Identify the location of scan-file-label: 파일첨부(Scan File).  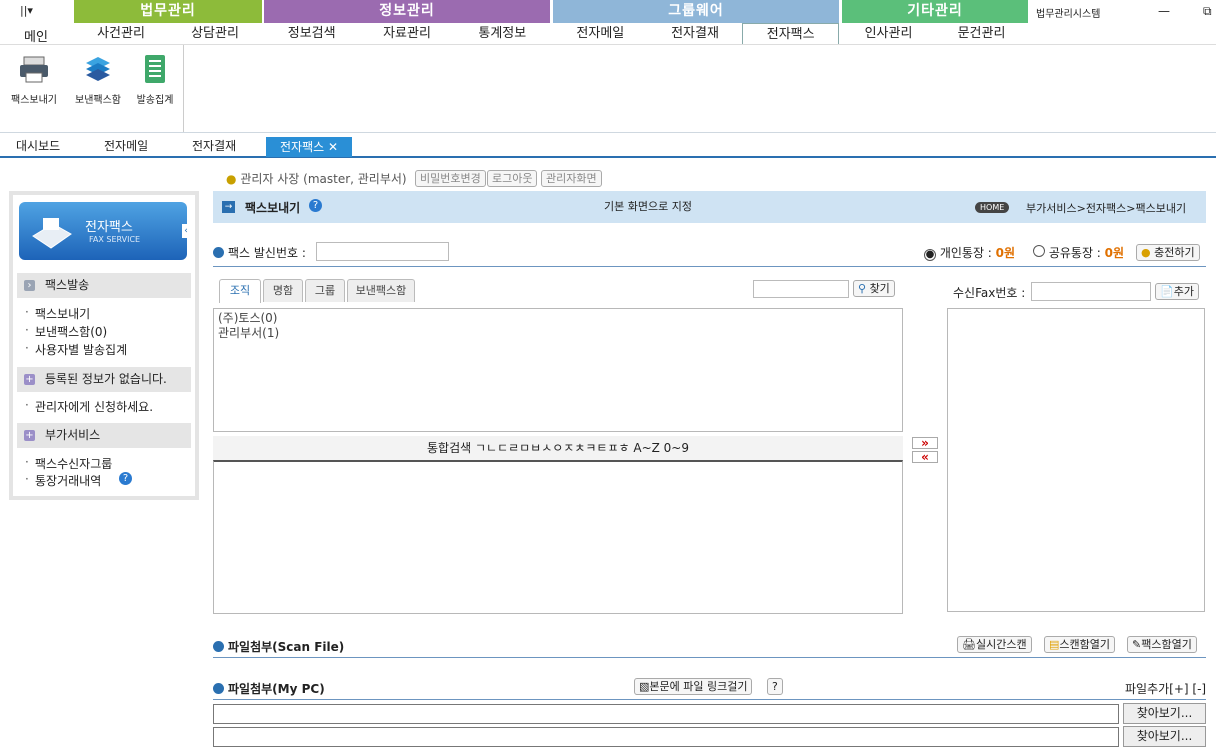
(278, 646).